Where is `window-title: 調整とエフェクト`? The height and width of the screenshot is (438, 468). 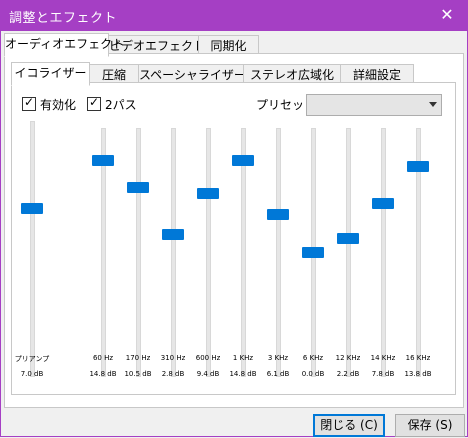 window-title: 調整とエフェクト is located at coordinates (63, 18).